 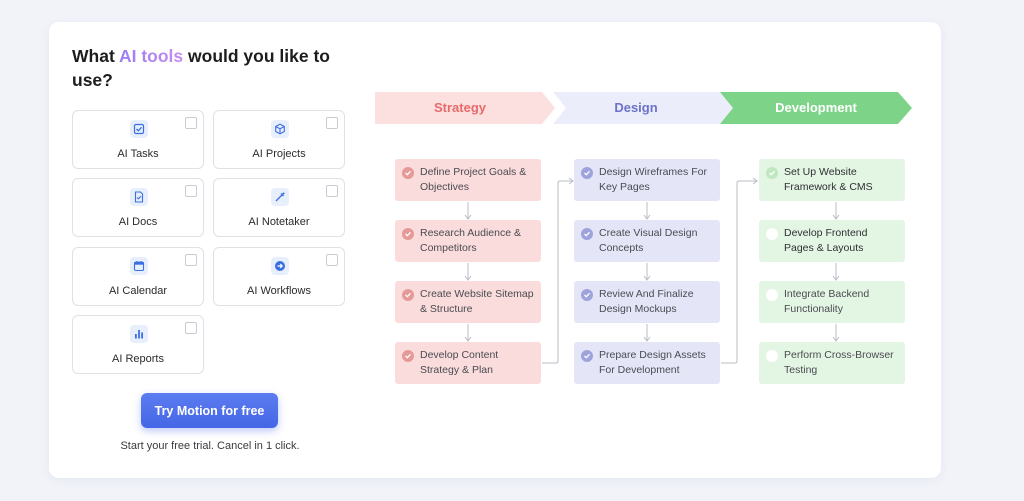 What do you see at coordinates (816, 107) in the screenshot?
I see `stage-label-development: Development` at bounding box center [816, 107].